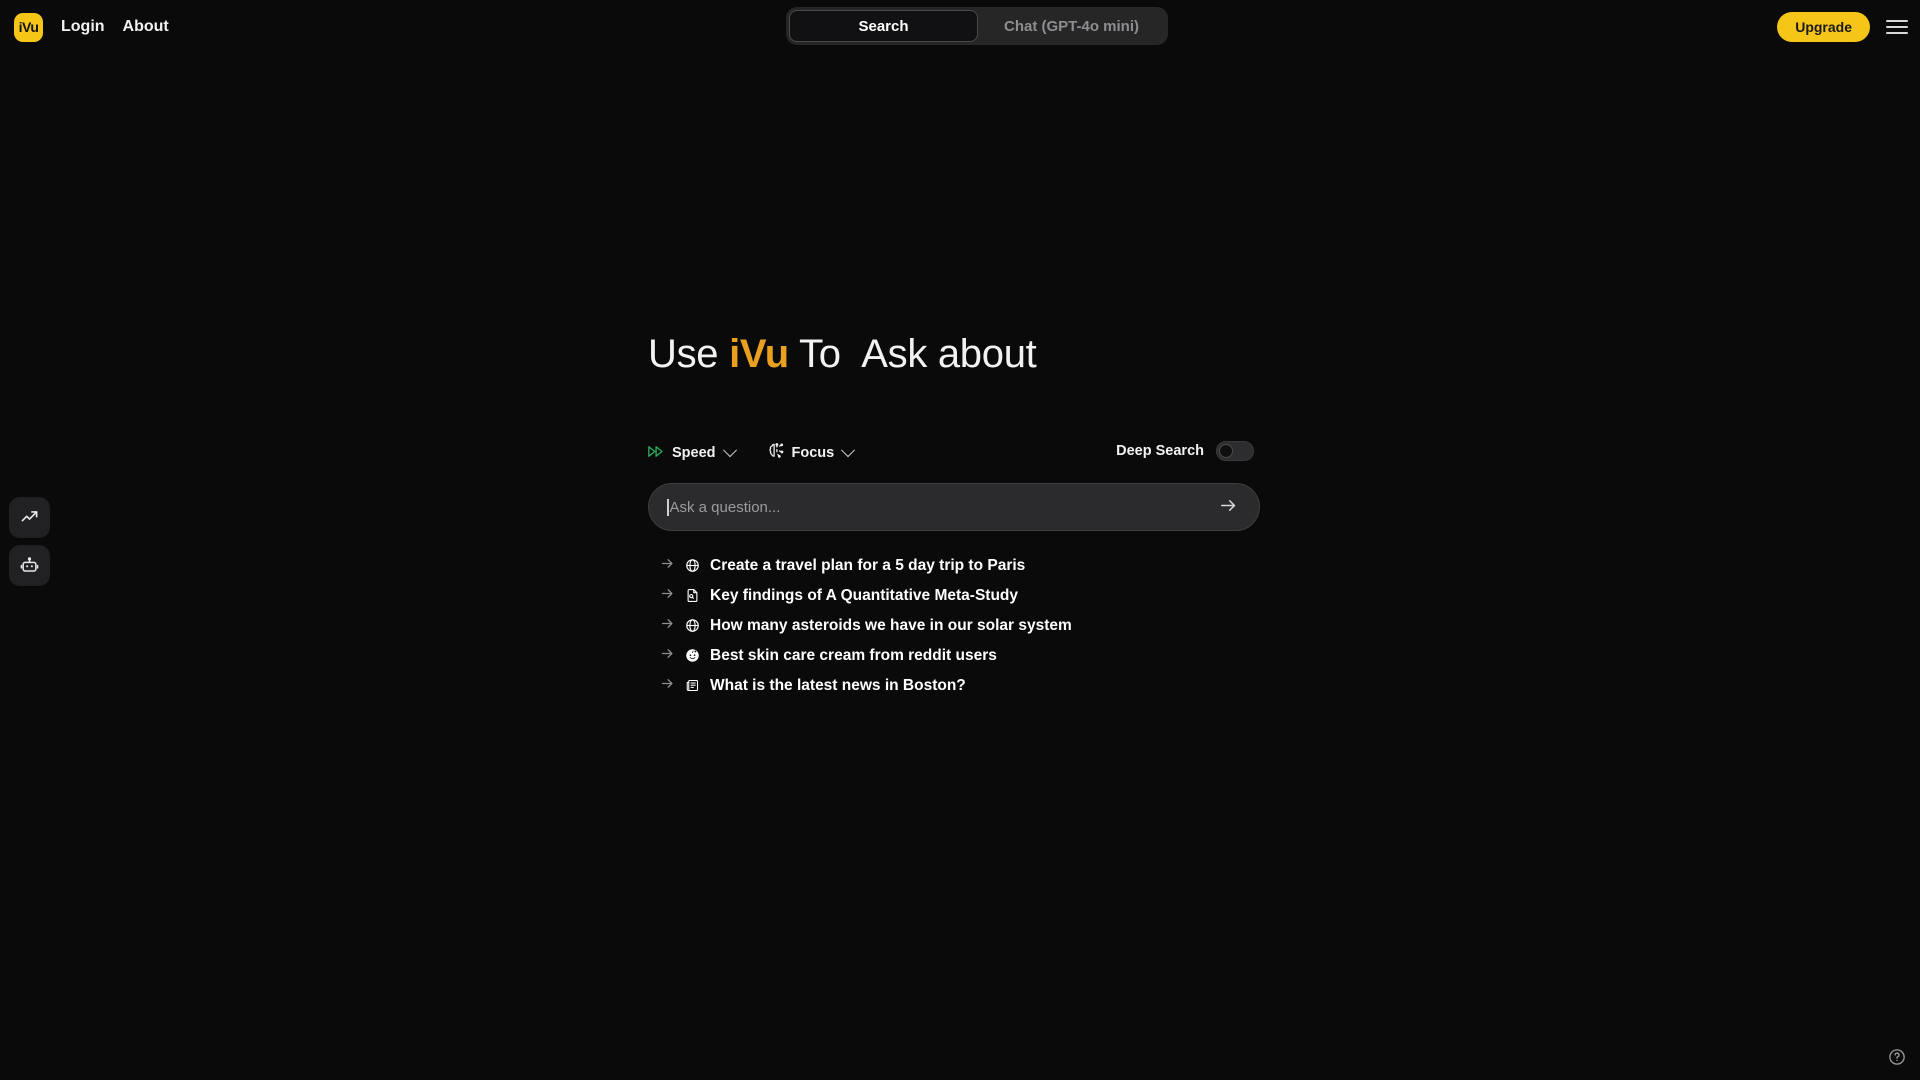 The image size is (1920, 1080). I want to click on nav-link-about: About, so click(146, 27).